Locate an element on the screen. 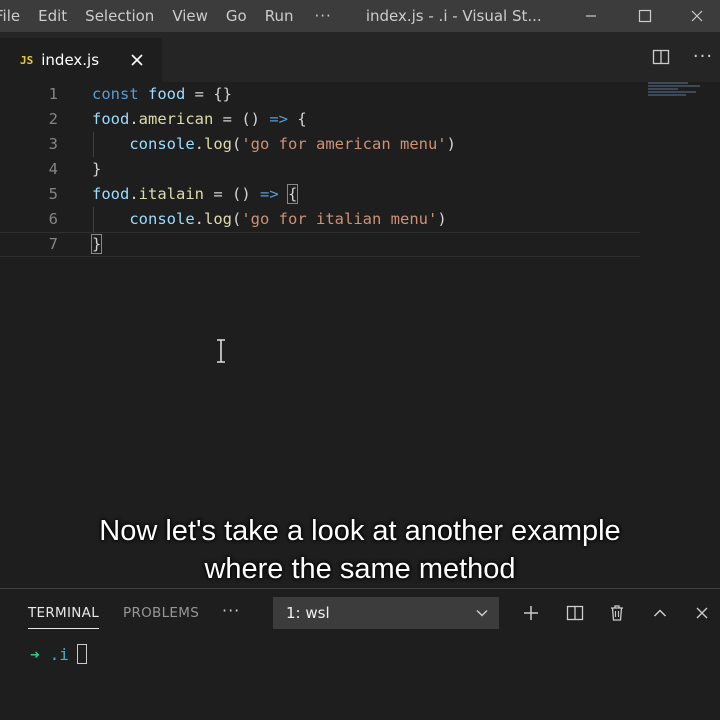 Image resolution: width=720 pixels, height=720 pixels. code-line: 4} is located at coordinates (320, 169).